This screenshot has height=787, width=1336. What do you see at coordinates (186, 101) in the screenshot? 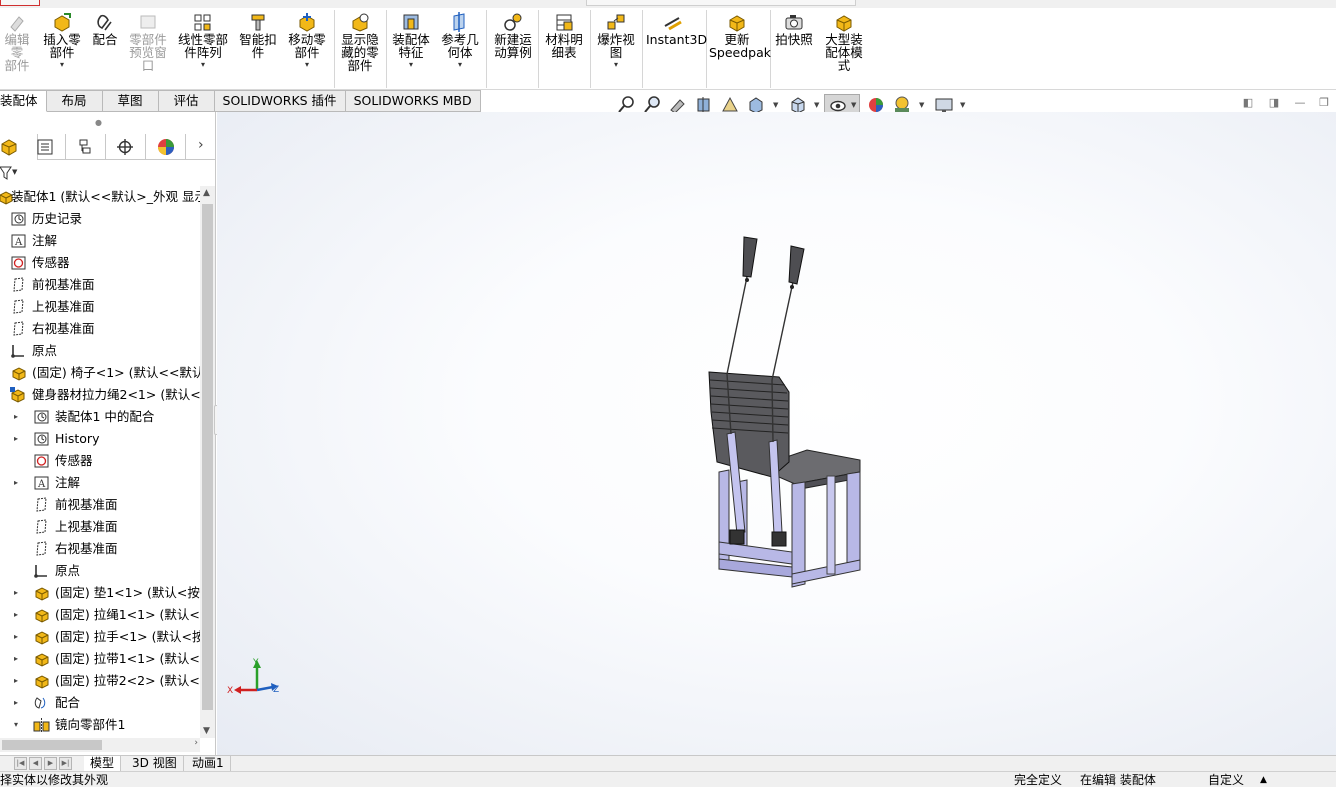
I see `tab-3: 评估` at bounding box center [186, 101].